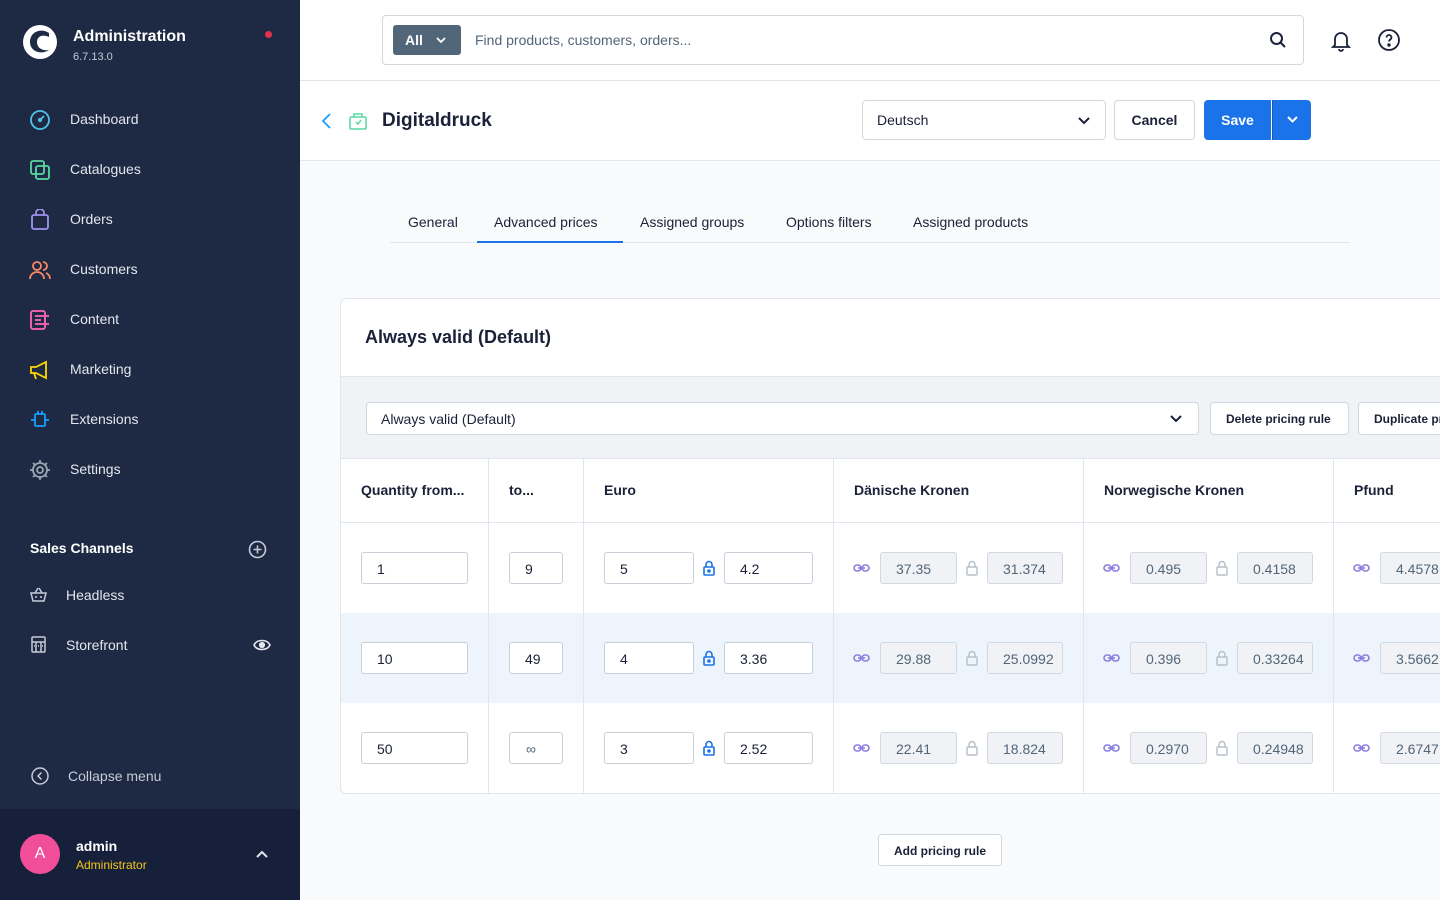 The image size is (1440, 900). I want to click on euro-gross-input: 5, so click(649, 568).